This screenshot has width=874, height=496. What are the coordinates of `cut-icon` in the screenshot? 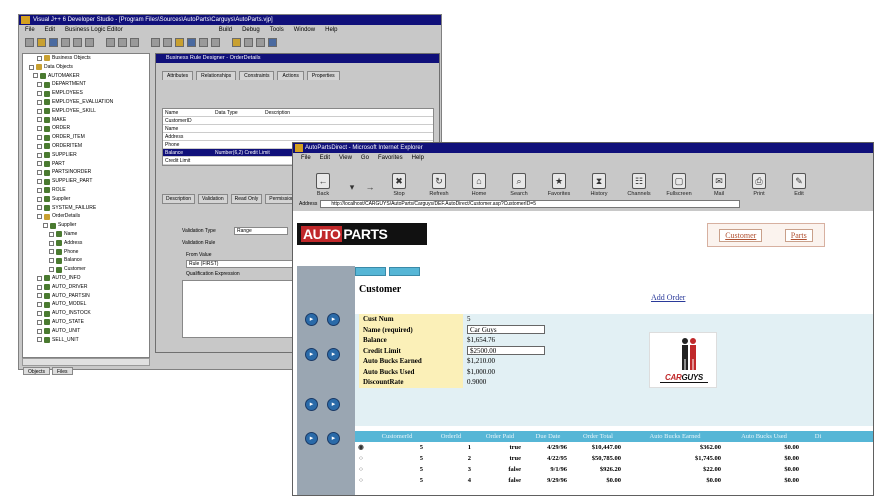 It's located at (65, 42).